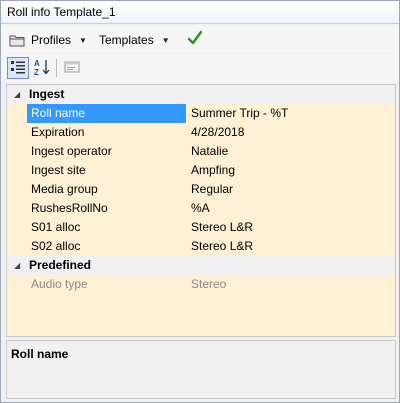 This screenshot has width=400, height=403. I want to click on property-pages-icon, so click(72, 68).